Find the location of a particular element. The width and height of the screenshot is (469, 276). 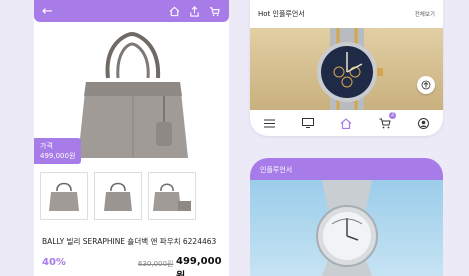

back-arrow-icon: ← is located at coordinates (49, 11).